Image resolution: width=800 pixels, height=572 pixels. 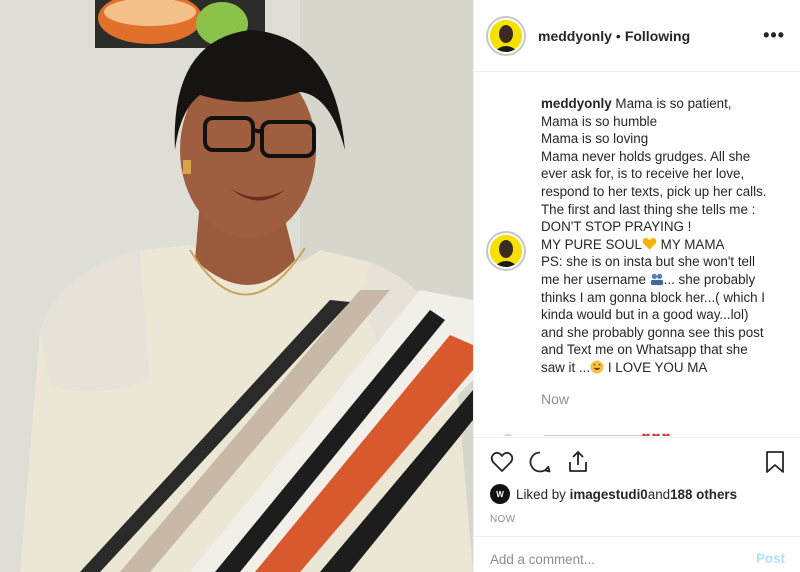 I want to click on avatar-image, so click(x=506, y=35).